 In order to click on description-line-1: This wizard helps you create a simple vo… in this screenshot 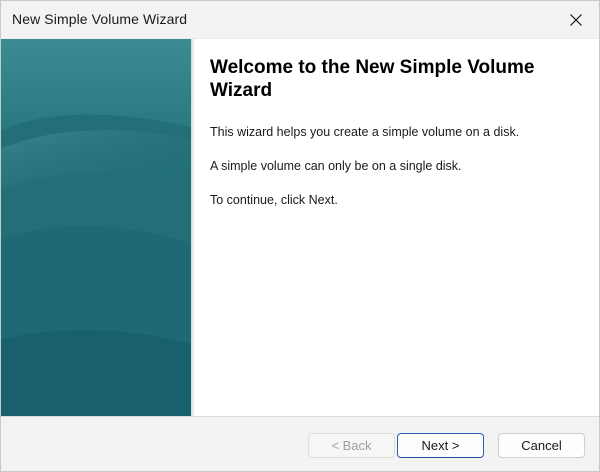, I will do `click(365, 132)`.